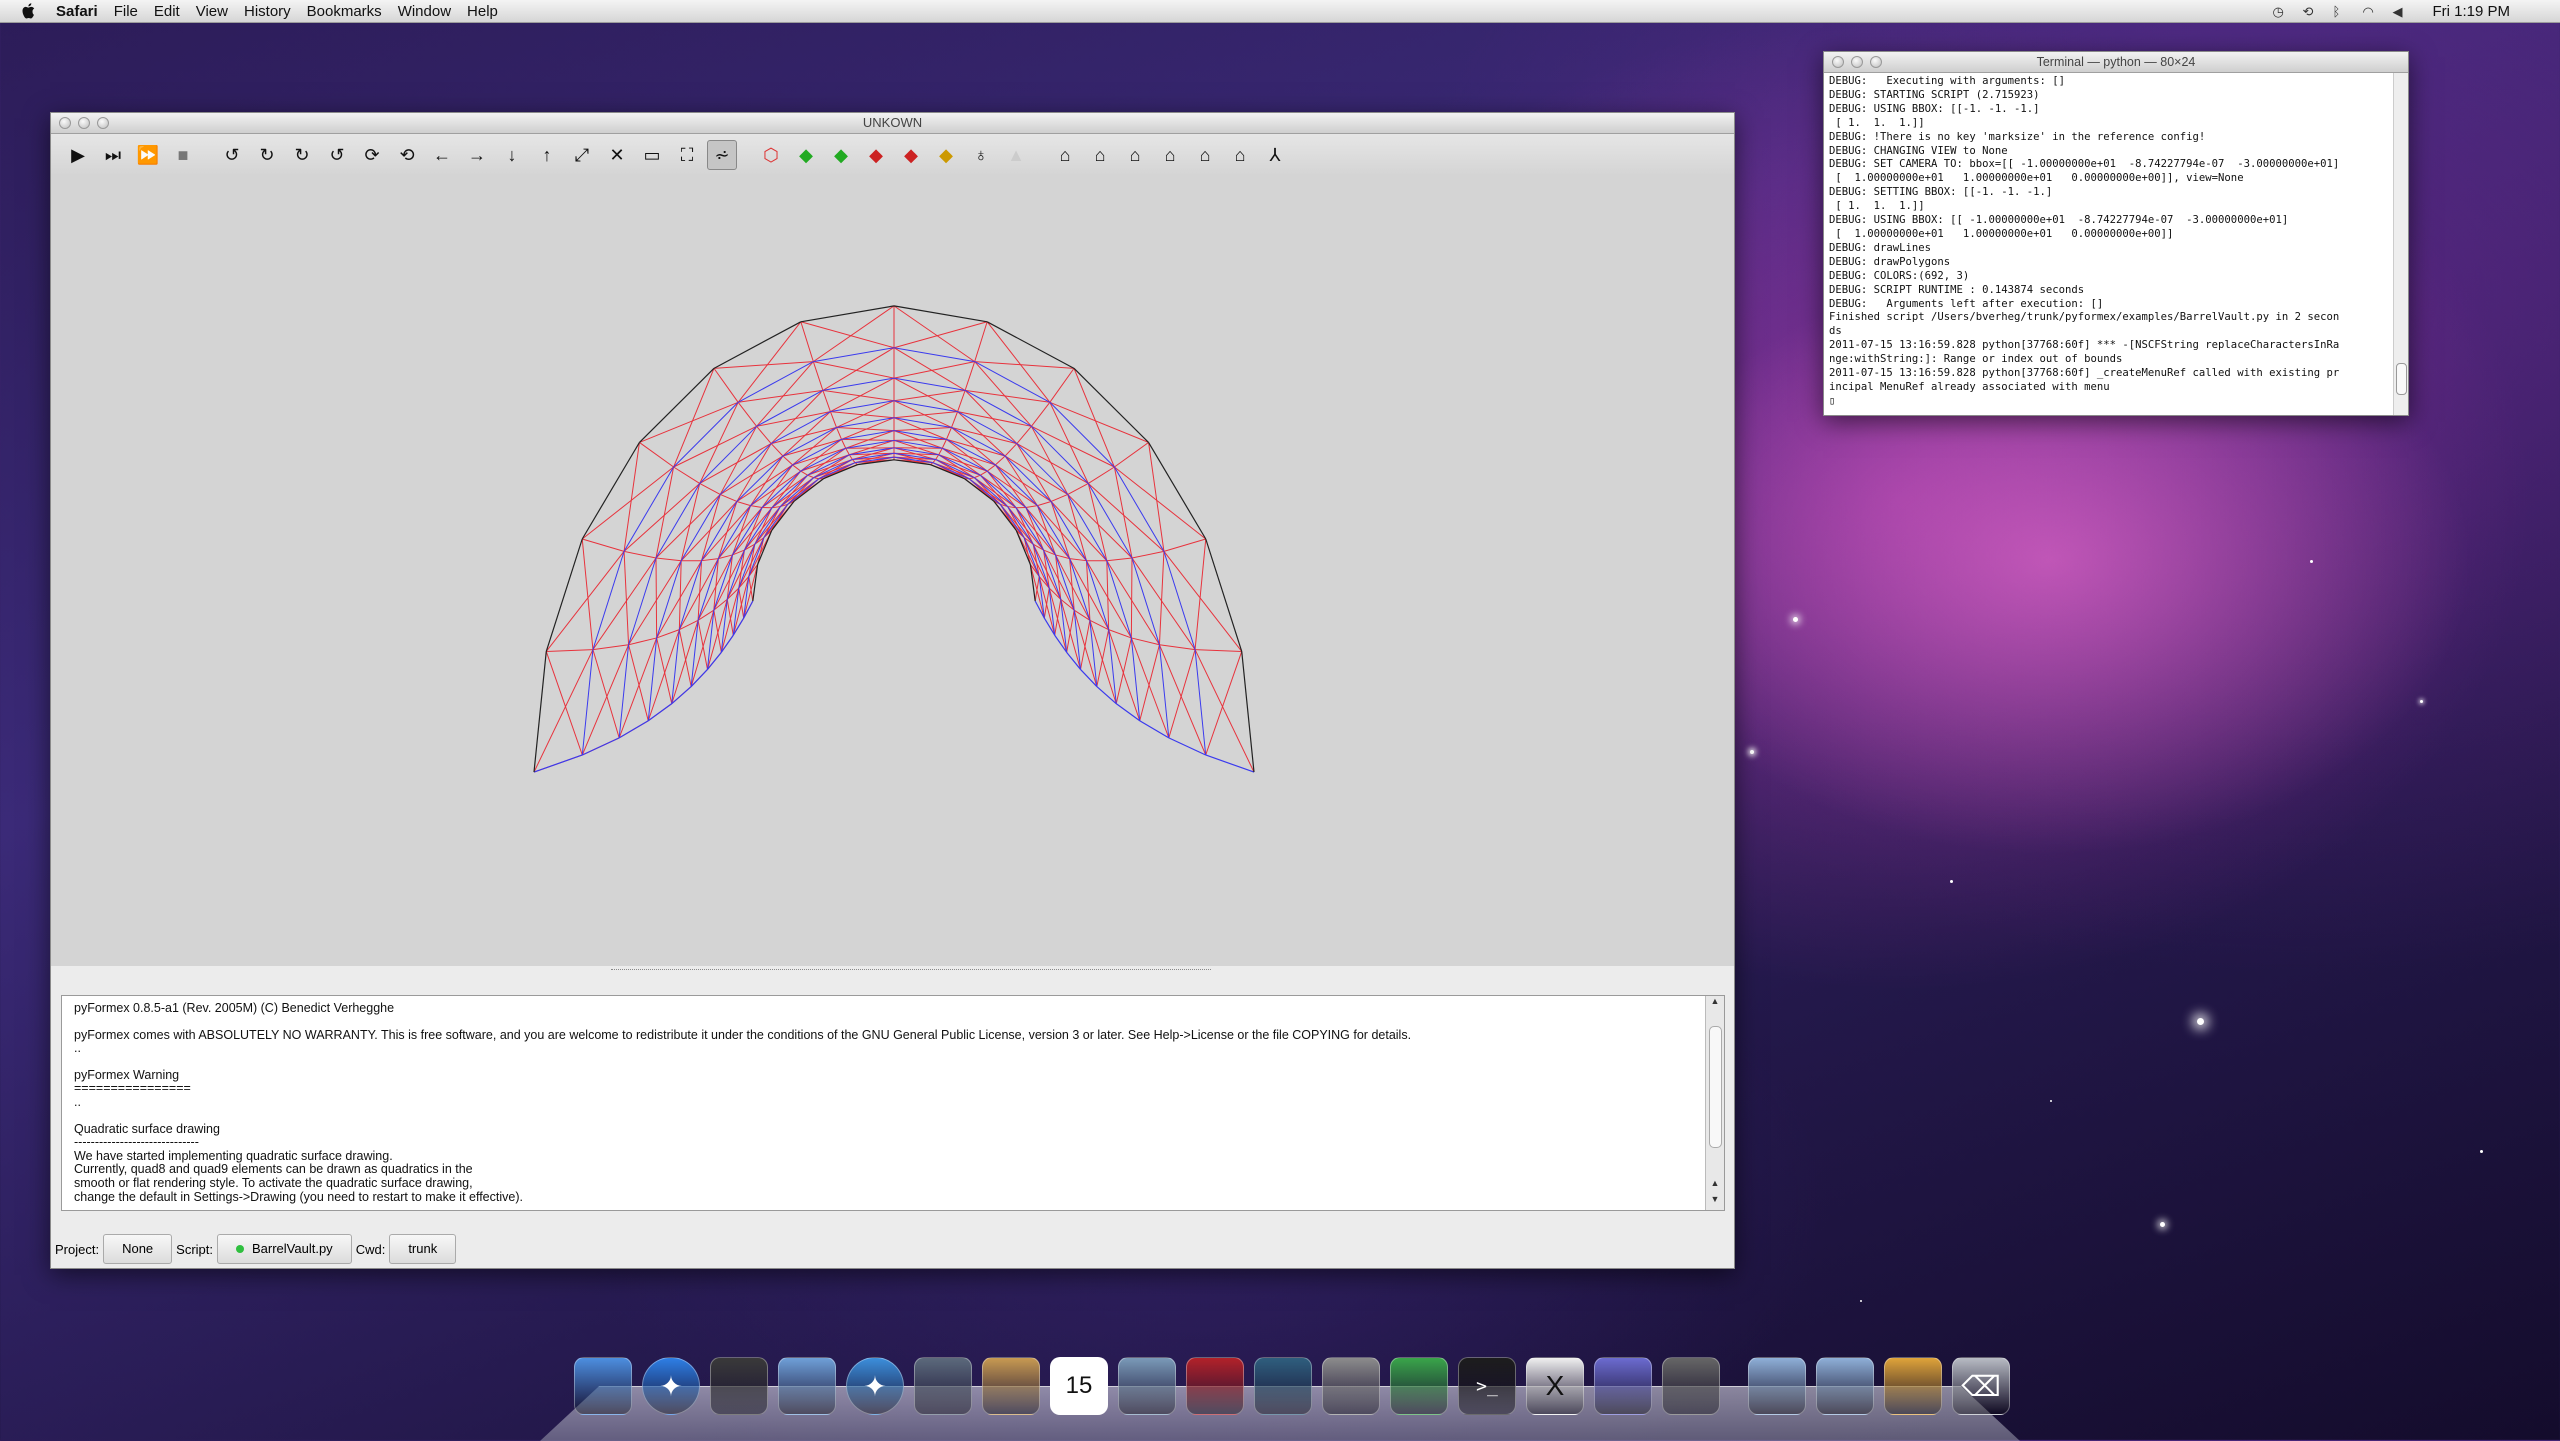 The width and height of the screenshot is (2560, 1441). Describe the element at coordinates (1555, 1386) in the screenshot. I see `x11-icon: X` at that location.